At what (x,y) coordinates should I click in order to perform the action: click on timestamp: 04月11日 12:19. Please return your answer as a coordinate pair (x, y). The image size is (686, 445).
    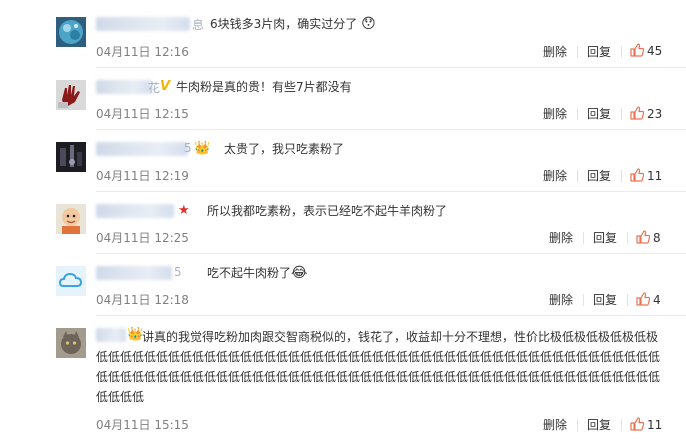
    Looking at the image, I should click on (142, 176).